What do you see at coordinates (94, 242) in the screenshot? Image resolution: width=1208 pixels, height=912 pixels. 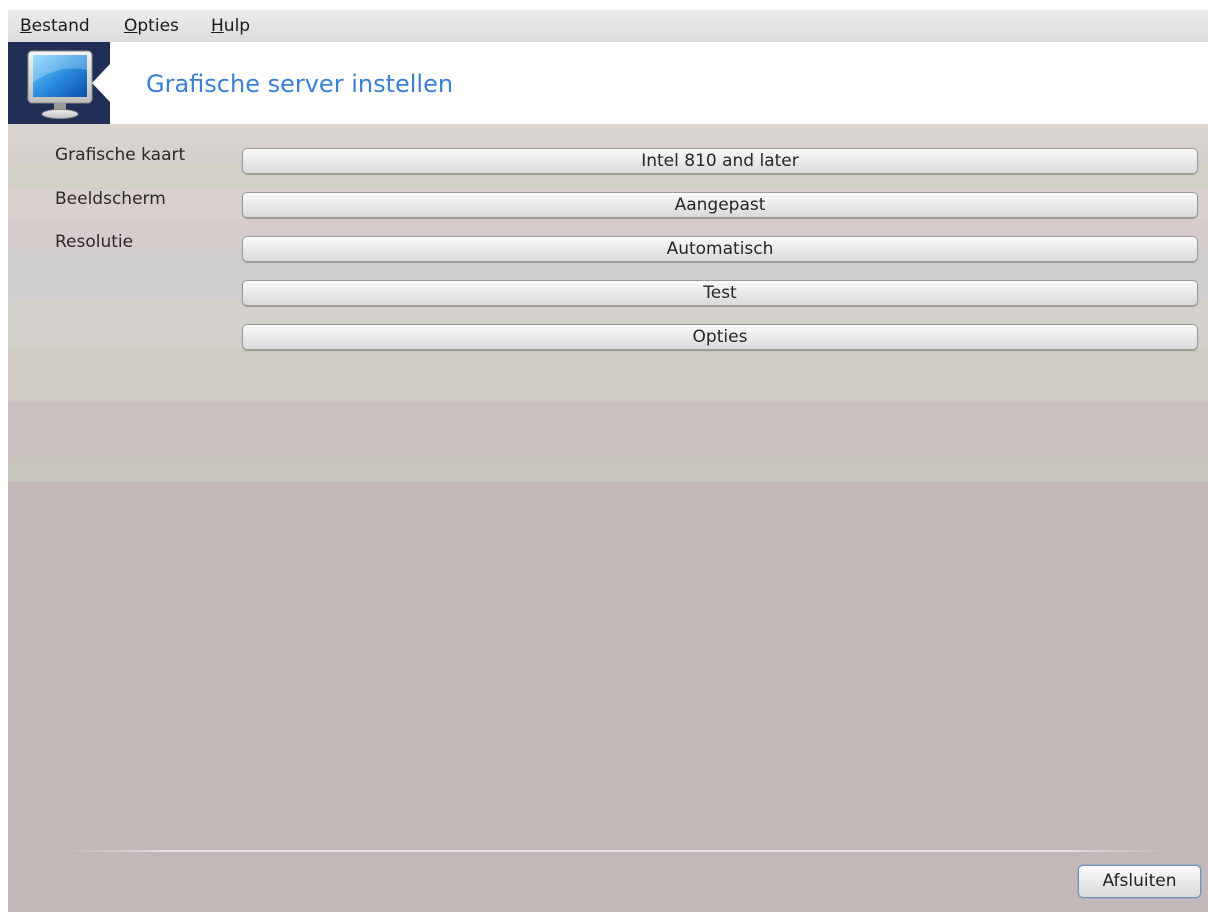 I see `resolution-label: Resolutie` at bounding box center [94, 242].